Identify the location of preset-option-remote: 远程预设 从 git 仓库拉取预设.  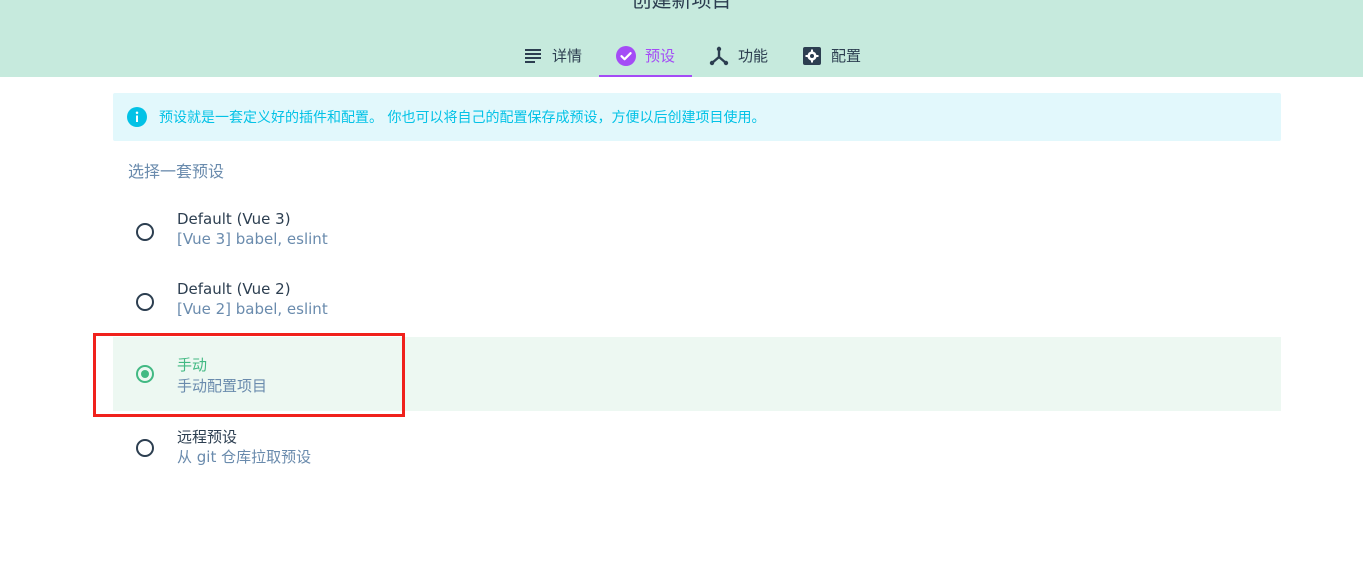
(697, 448).